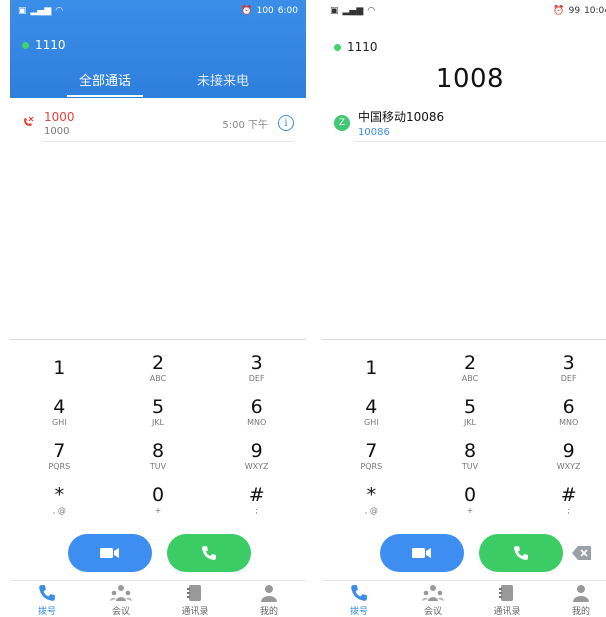 The height and width of the screenshot is (617, 606). Describe the element at coordinates (582, 553) in the screenshot. I see `backspace-icon` at that location.